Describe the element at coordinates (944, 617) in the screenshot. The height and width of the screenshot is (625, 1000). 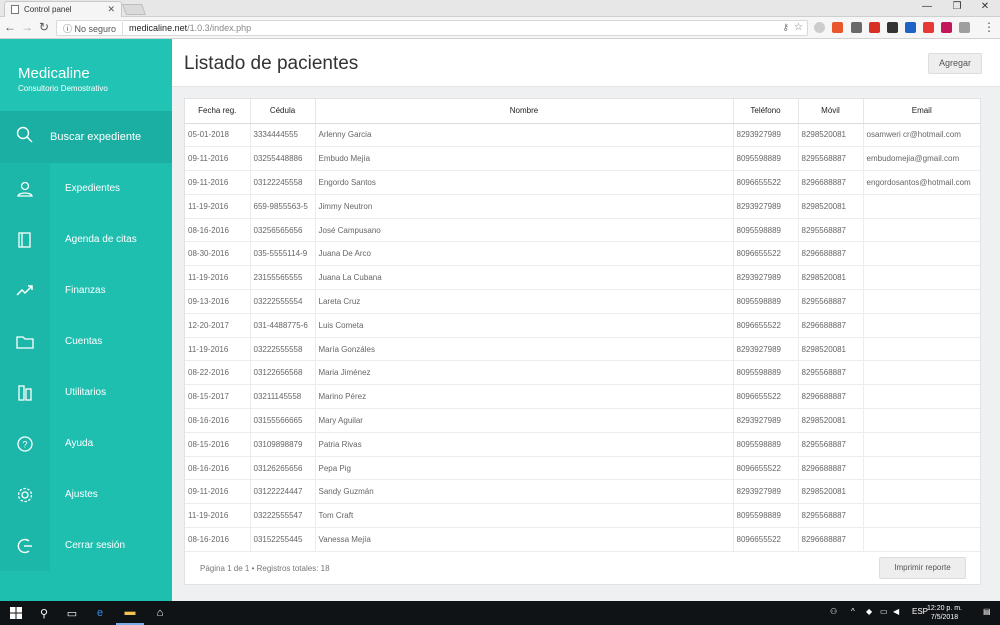
I see `clock-date: 7/5/2018` at that location.